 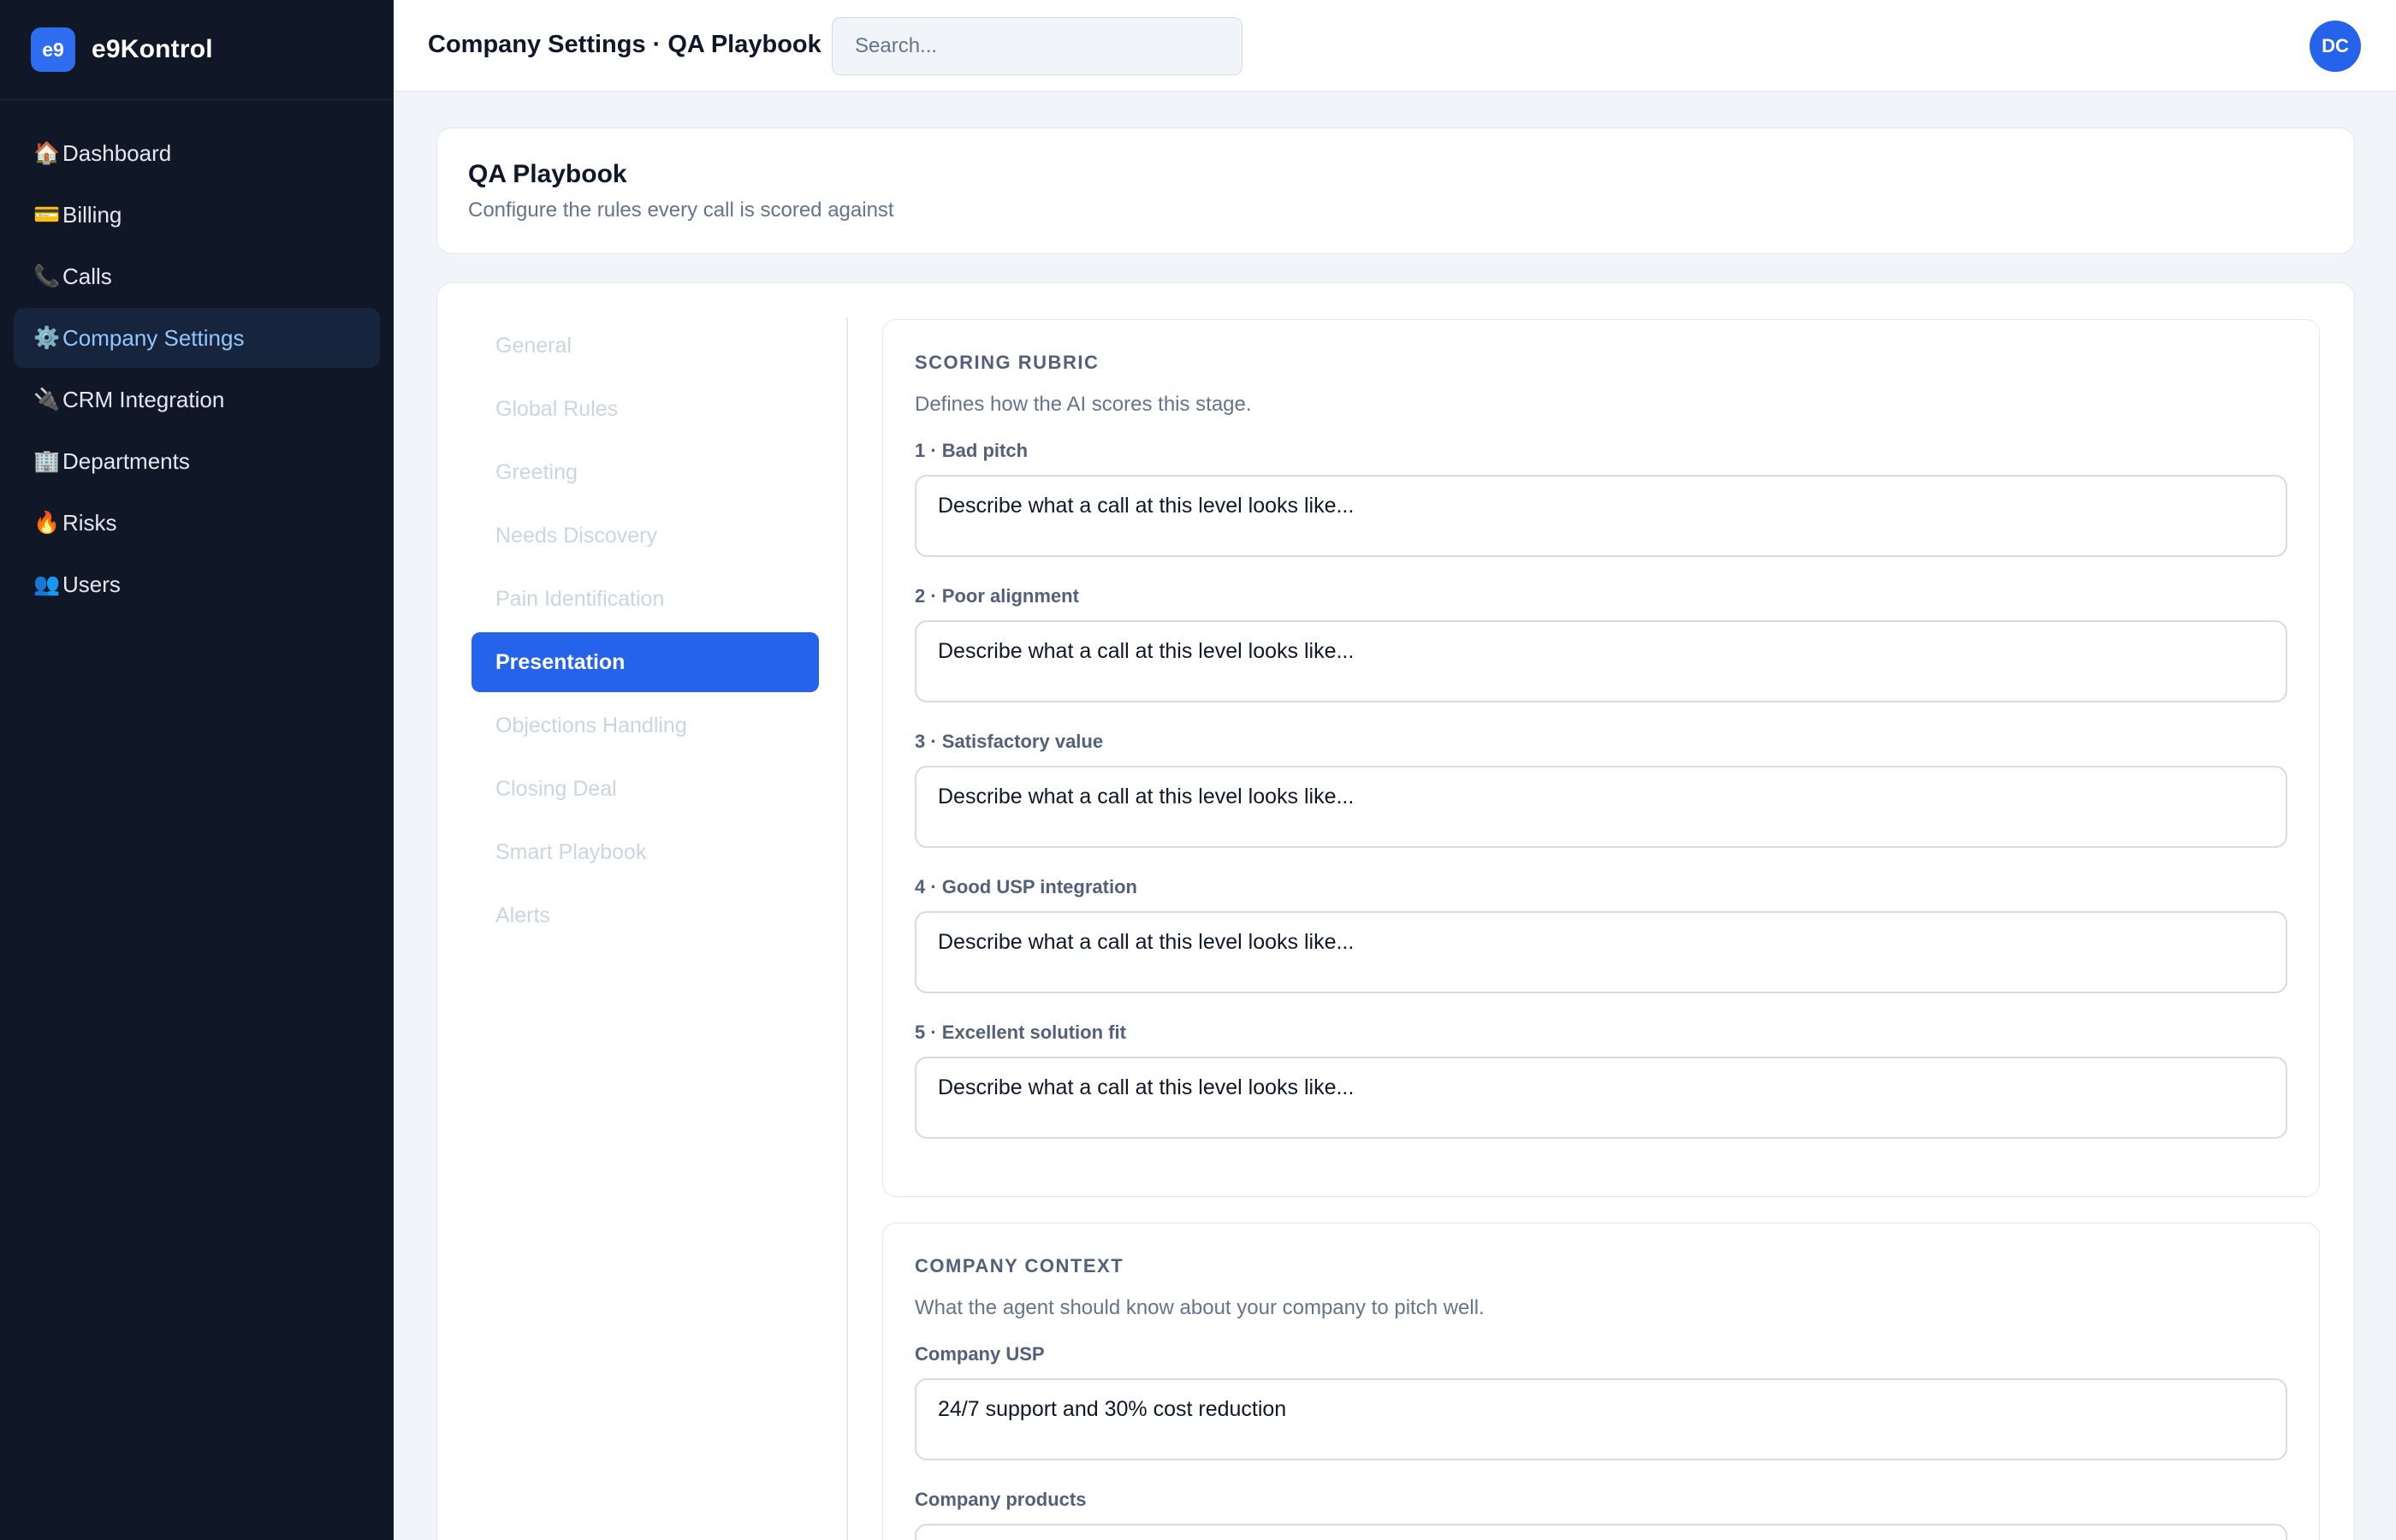 I want to click on rubric-level-5: 5 · Excellent solution fit, so click(x=1601, y=1082).